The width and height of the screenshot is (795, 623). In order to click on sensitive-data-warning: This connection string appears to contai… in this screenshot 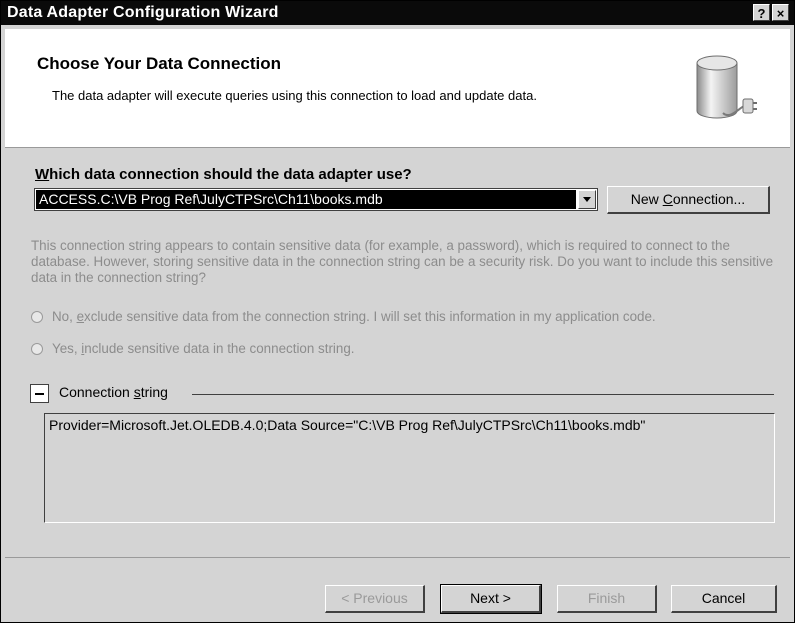, I will do `click(402, 261)`.